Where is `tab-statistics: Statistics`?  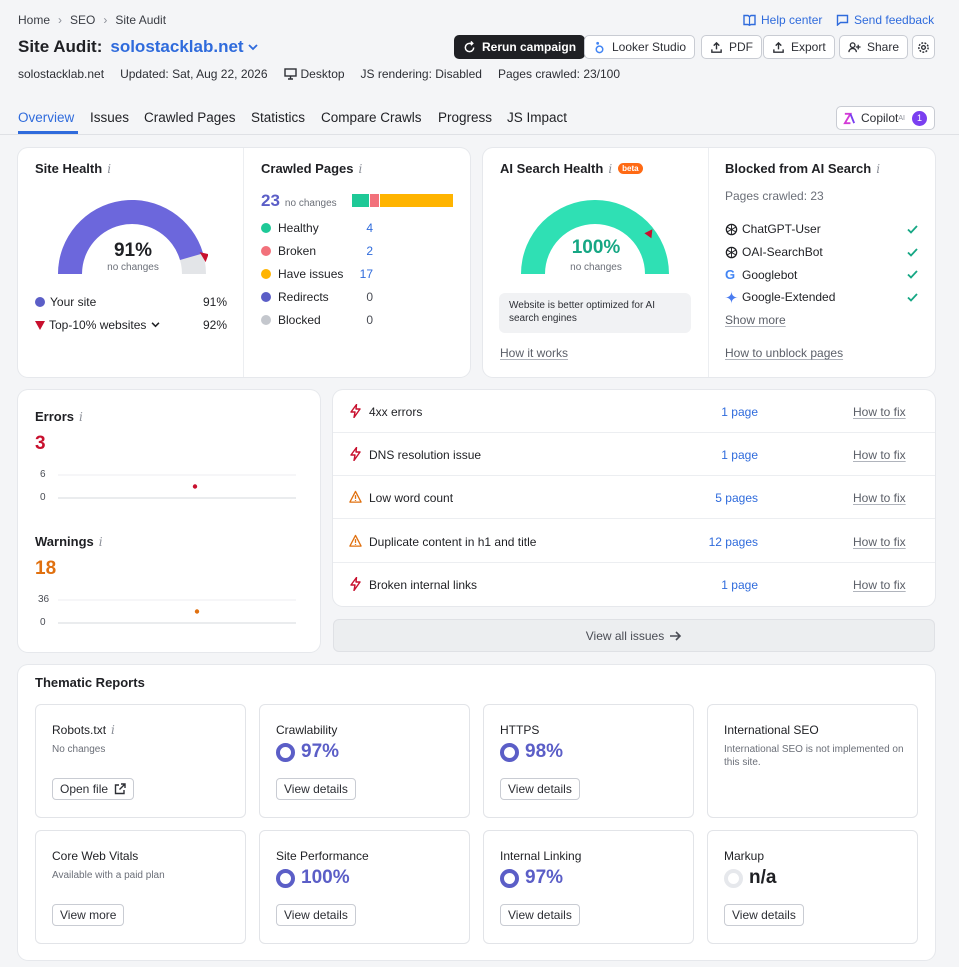
tab-statistics: Statistics is located at coordinates (278, 117).